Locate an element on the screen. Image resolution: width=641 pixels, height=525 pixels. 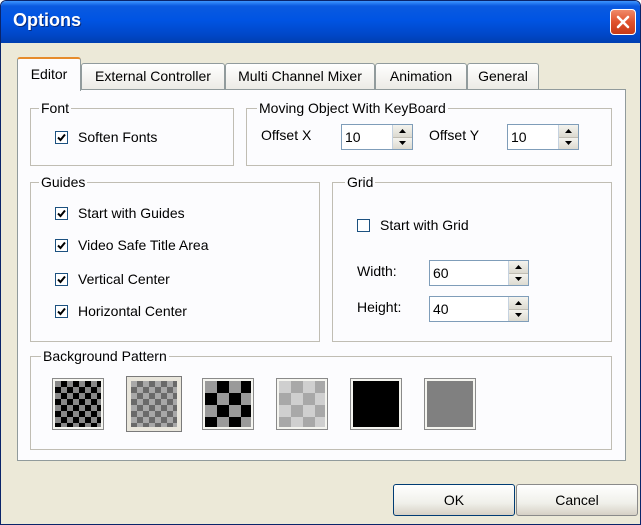
guides-legend: Guides is located at coordinates (63, 182).